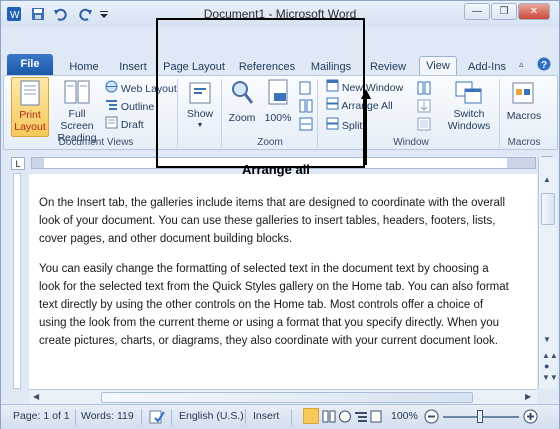 The height and width of the screenshot is (429, 560). I want to click on draft-view-icon, so click(376, 418).